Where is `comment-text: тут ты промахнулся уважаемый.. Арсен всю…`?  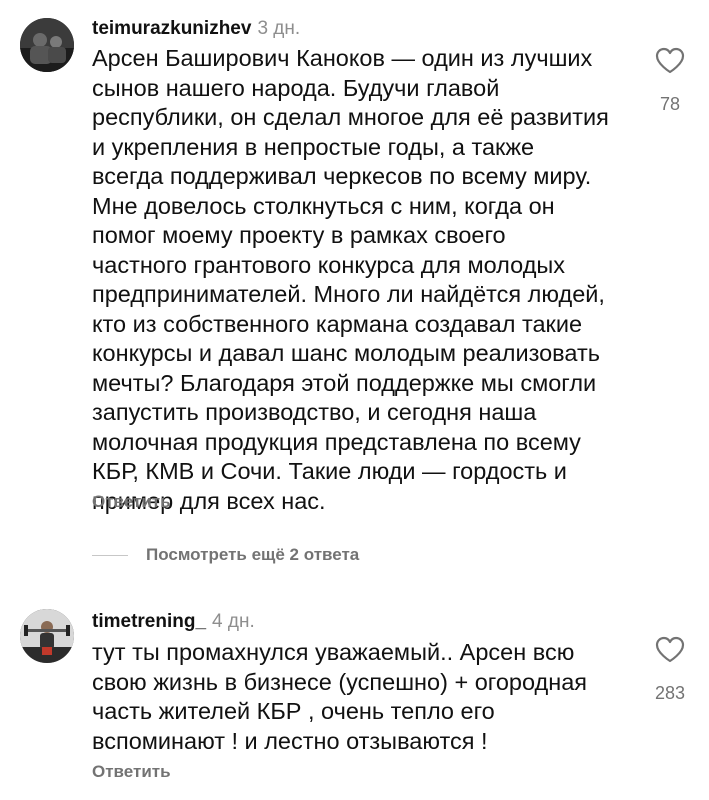 comment-text: тут ты промахнулся уважаемый.. Арсен всю… is located at coordinates (340, 696).